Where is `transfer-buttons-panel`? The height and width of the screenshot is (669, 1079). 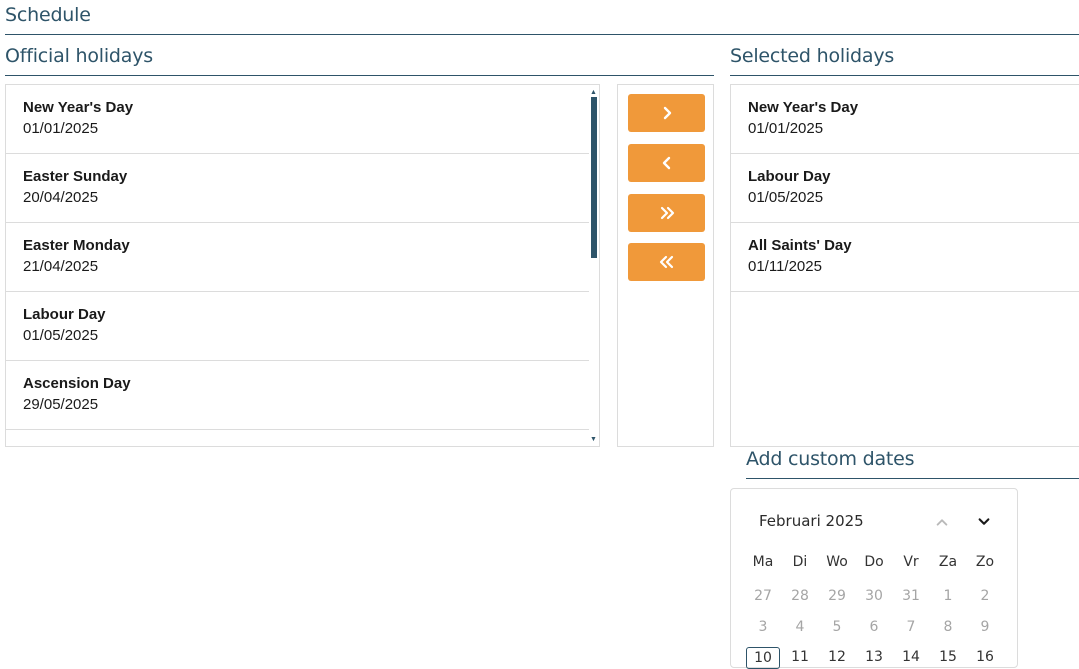
transfer-buttons-panel is located at coordinates (665, 265).